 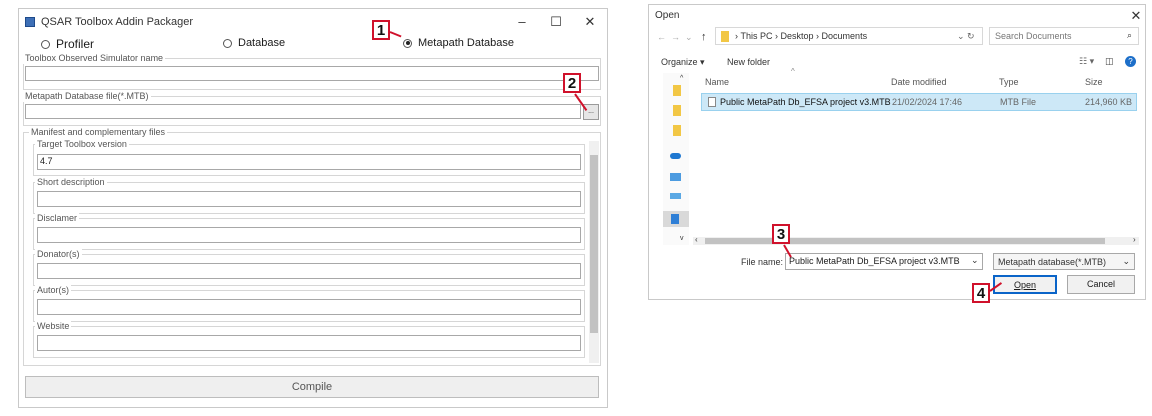 What do you see at coordinates (748, 62) in the screenshot?
I see `new-folder-button: New folder` at bounding box center [748, 62].